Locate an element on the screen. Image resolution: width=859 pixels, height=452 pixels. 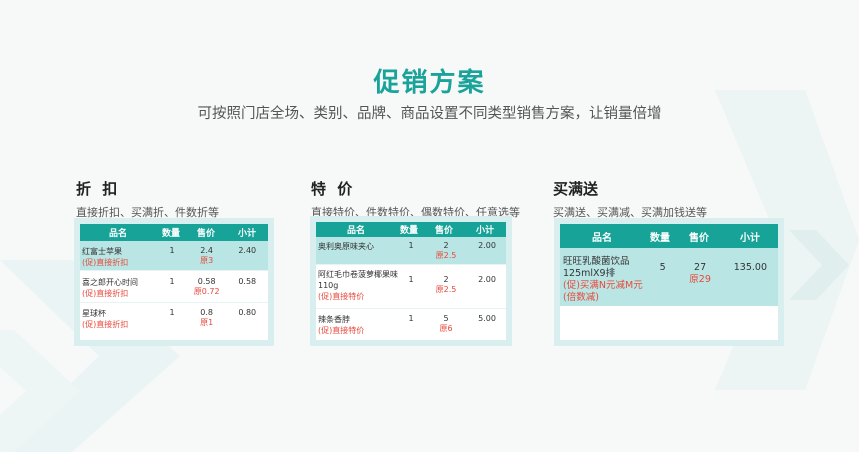
item-subtotal: 0.58 is located at coordinates (247, 281).